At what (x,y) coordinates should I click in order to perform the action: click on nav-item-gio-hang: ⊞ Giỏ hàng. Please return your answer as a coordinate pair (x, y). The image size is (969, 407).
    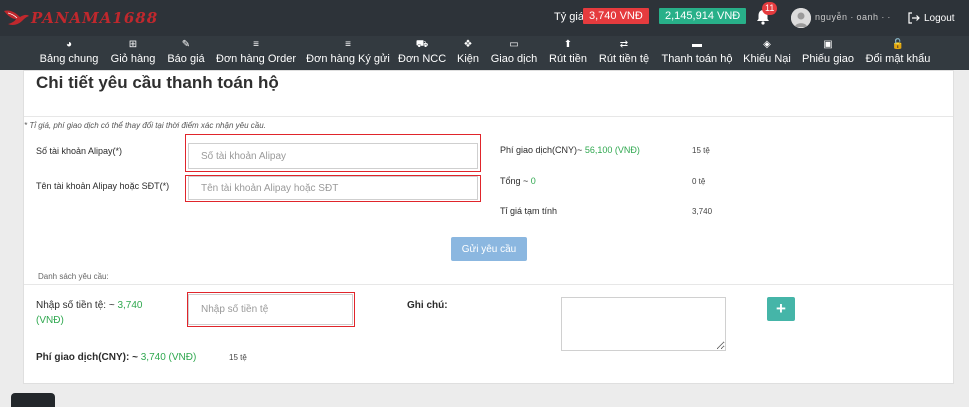
    Looking at the image, I should click on (133, 53).